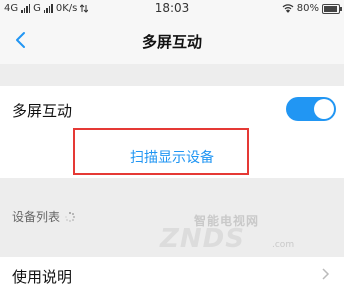  What do you see at coordinates (288, 8) in the screenshot?
I see `wifi-icon` at bounding box center [288, 8].